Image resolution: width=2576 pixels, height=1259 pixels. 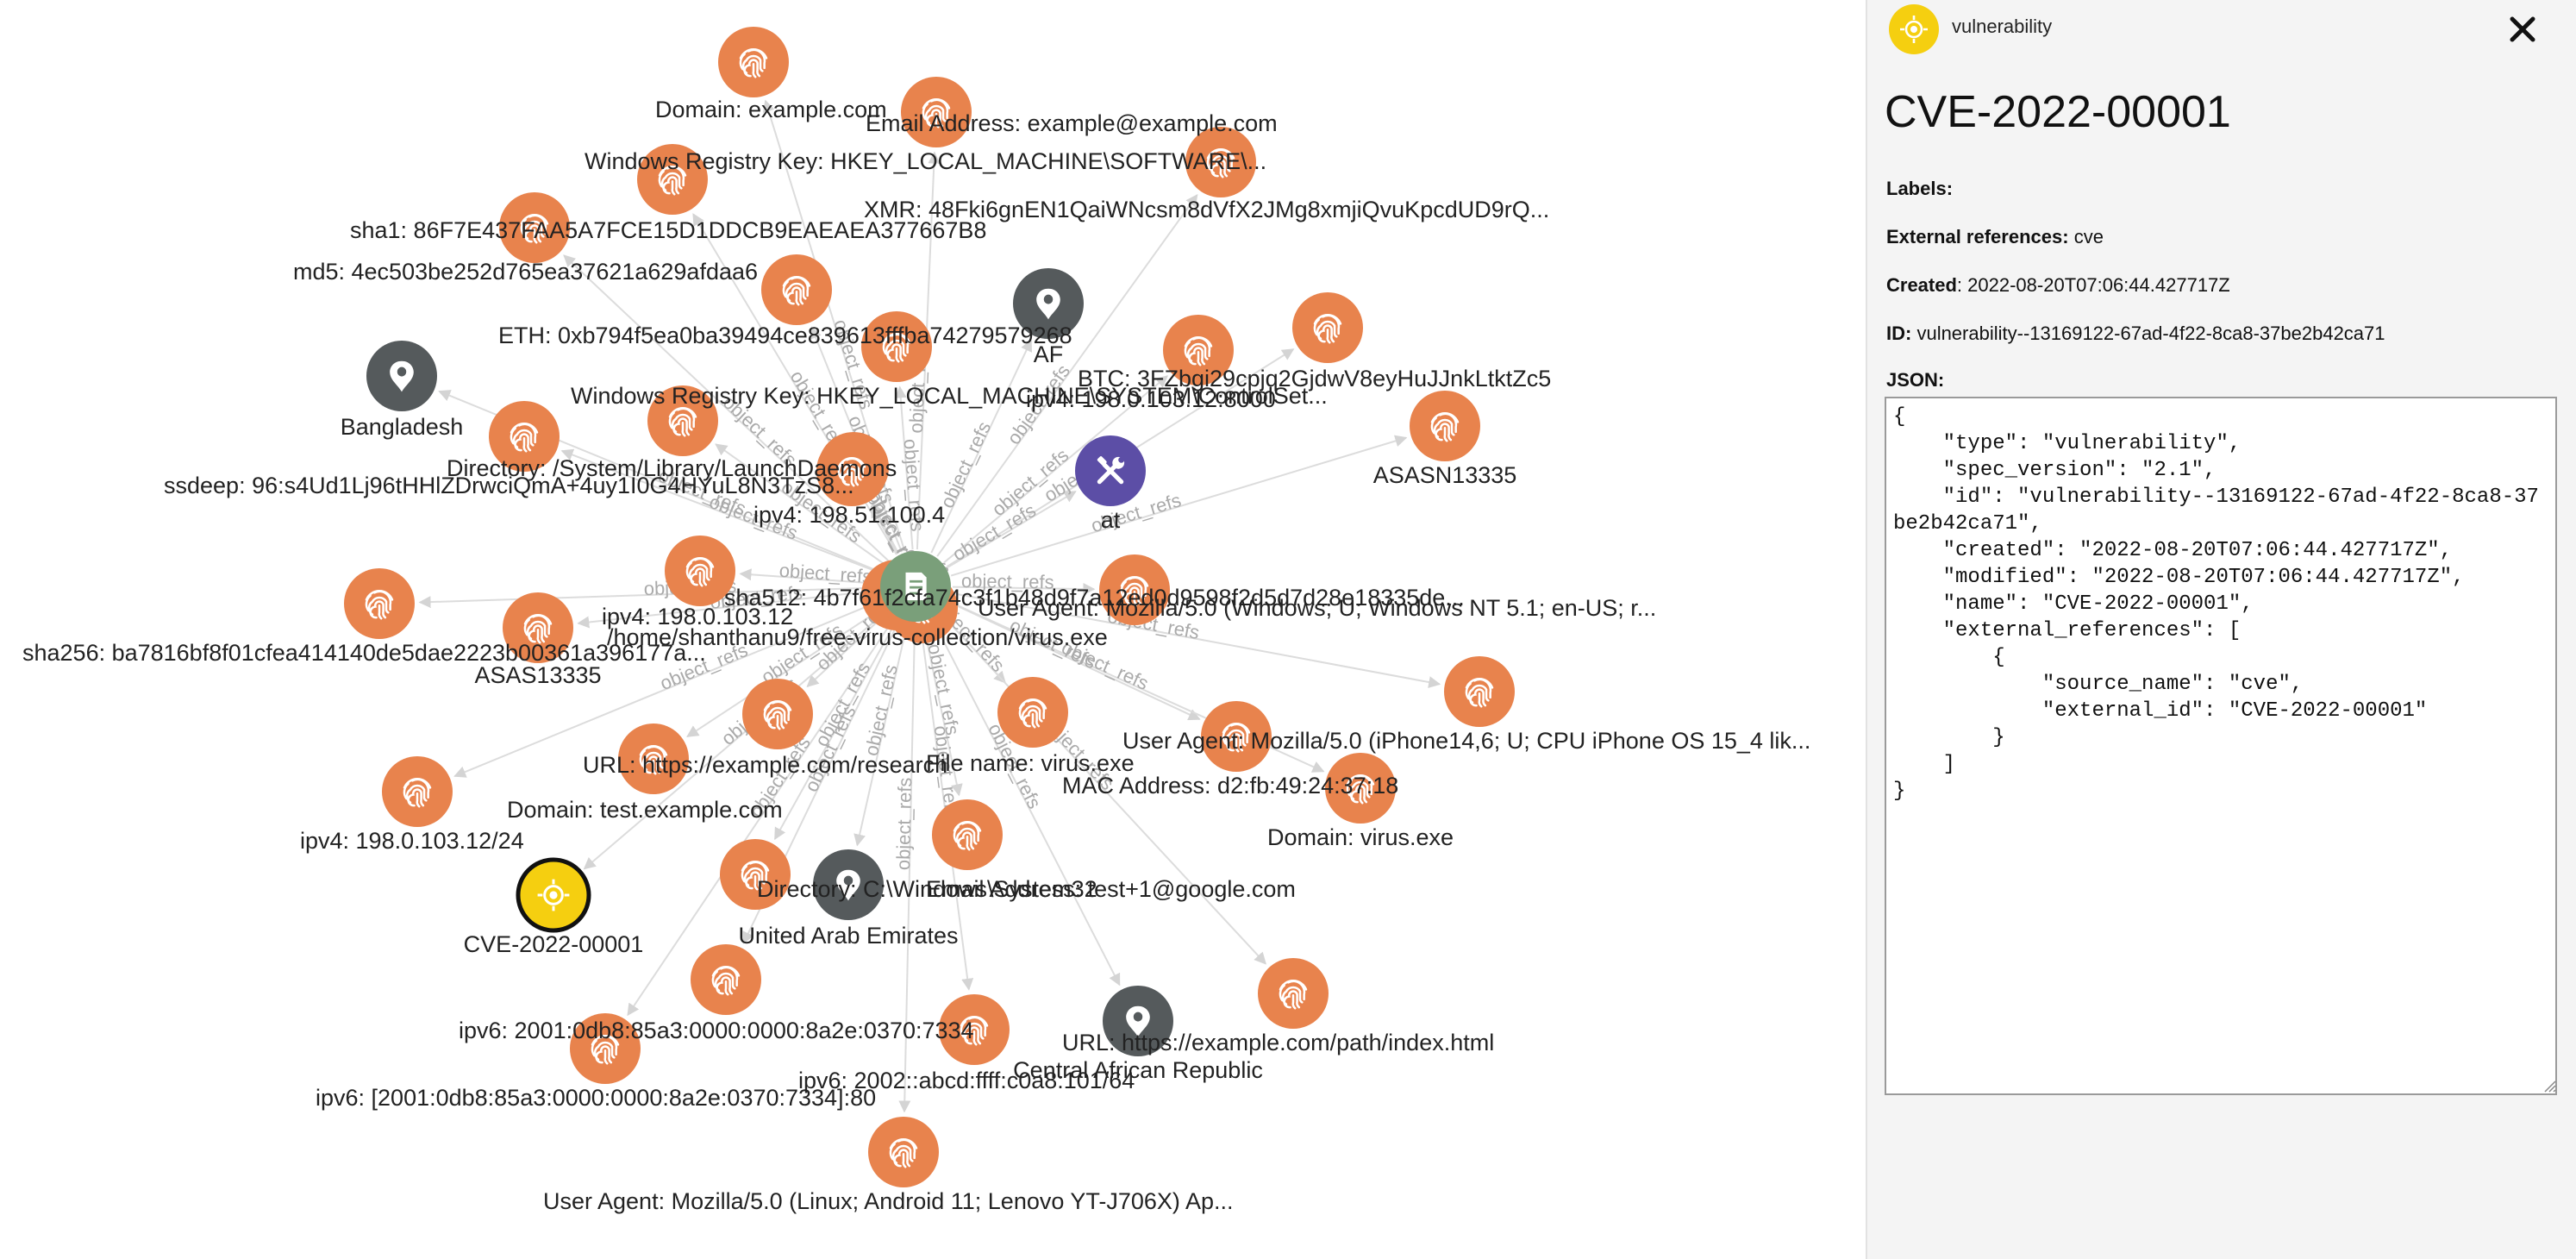 I want to click on labels-label: Labels:, so click(x=1920, y=188).